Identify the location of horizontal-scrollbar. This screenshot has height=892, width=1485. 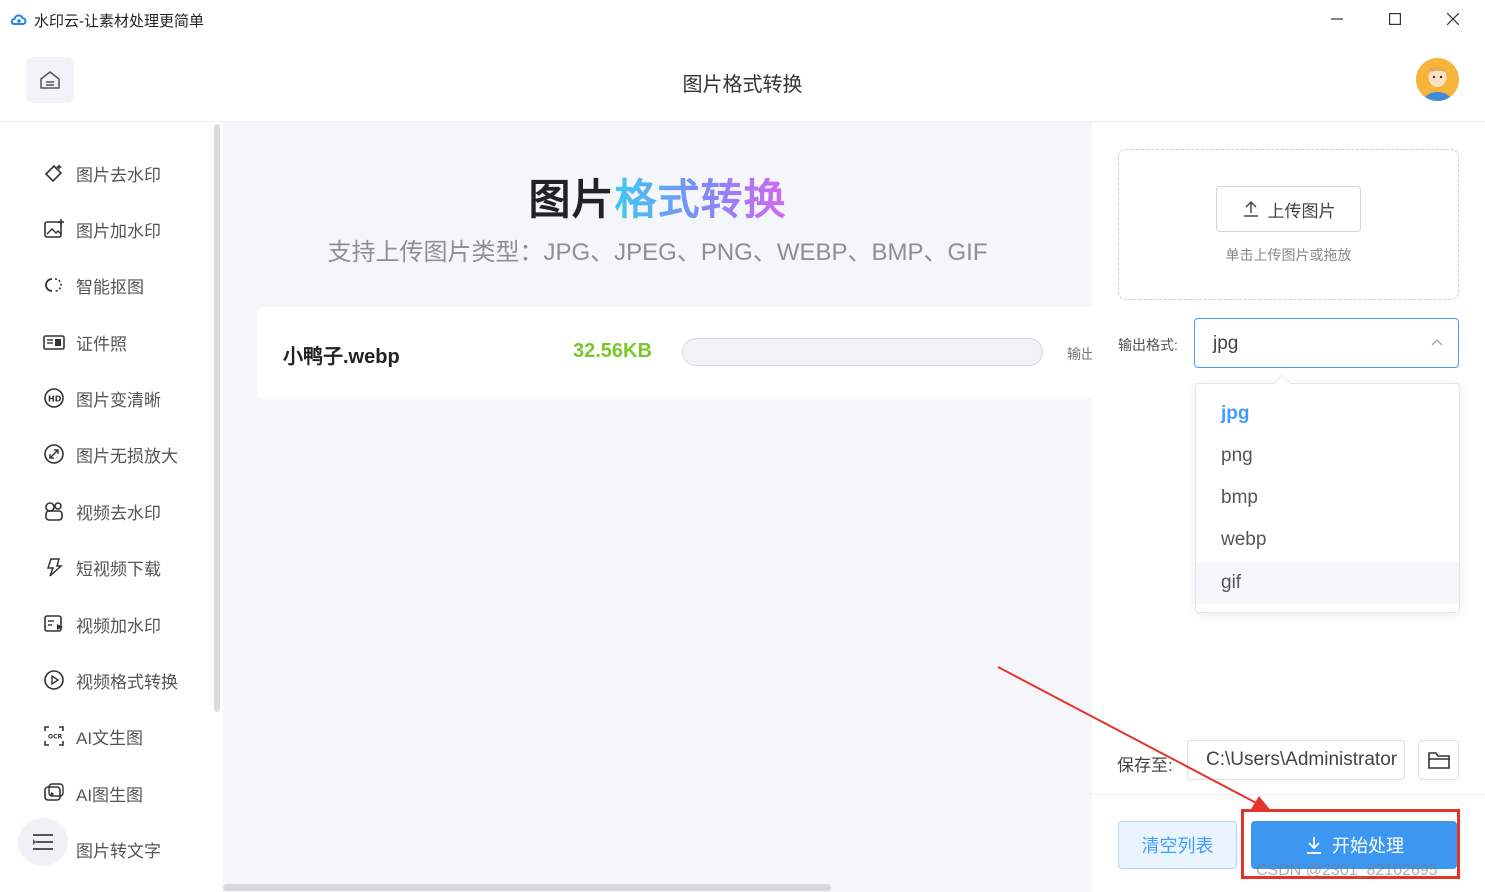
(527, 887).